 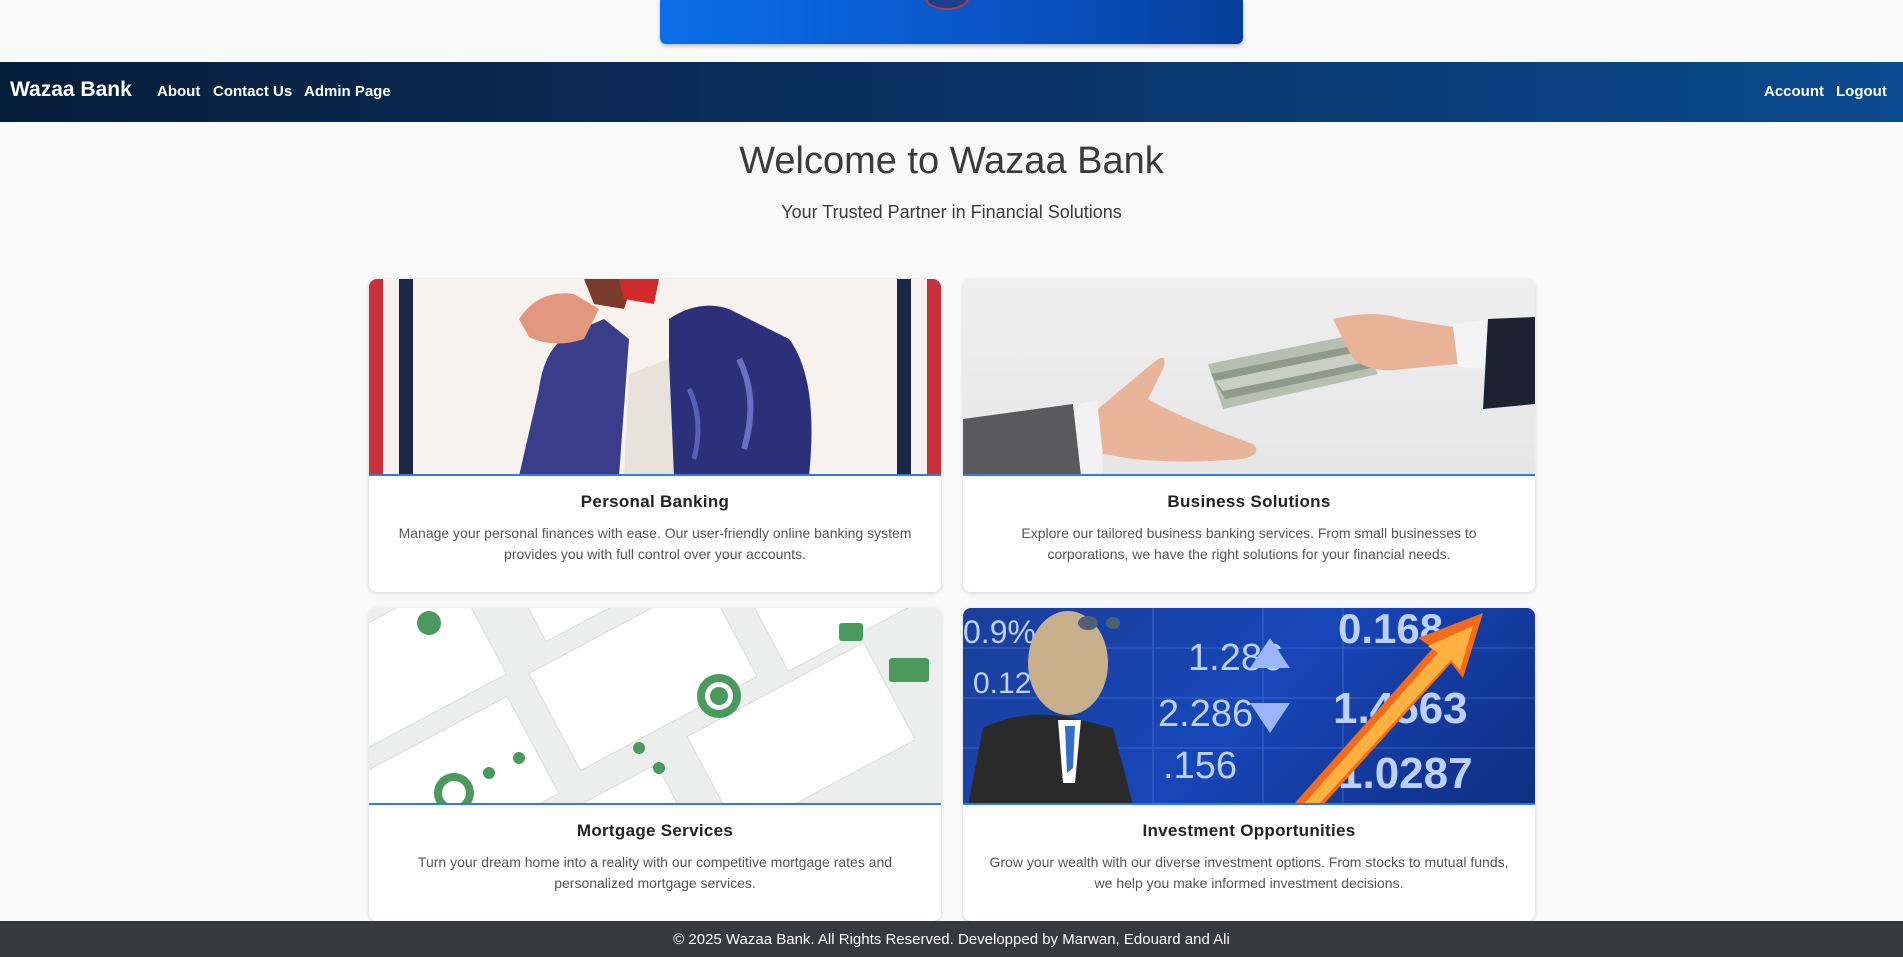 What do you see at coordinates (1390, 630) in the screenshot?
I see `ticker-text: 0.168` at bounding box center [1390, 630].